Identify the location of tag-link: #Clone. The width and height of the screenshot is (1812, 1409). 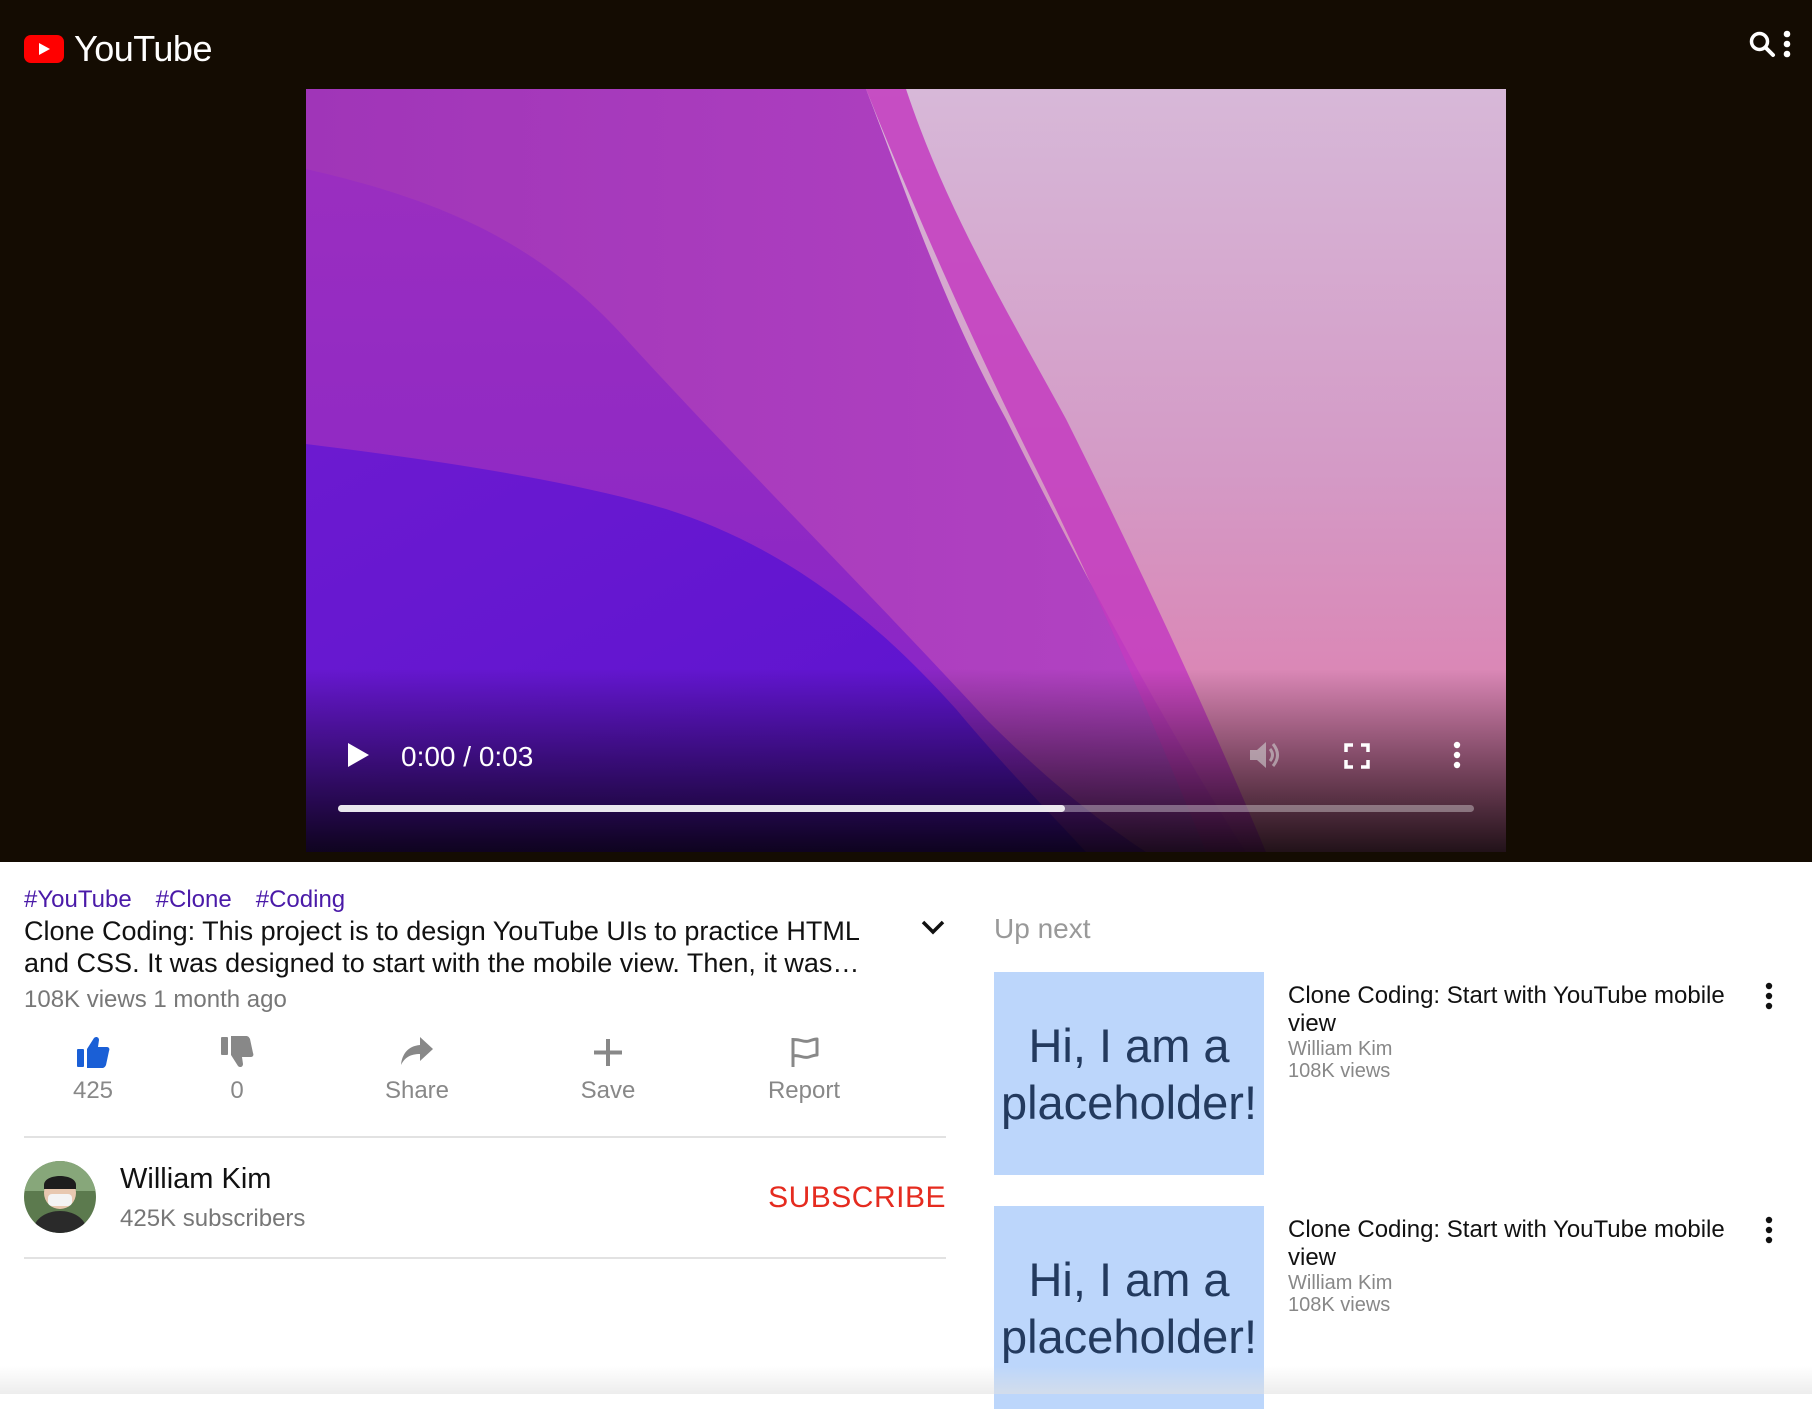
(194, 900).